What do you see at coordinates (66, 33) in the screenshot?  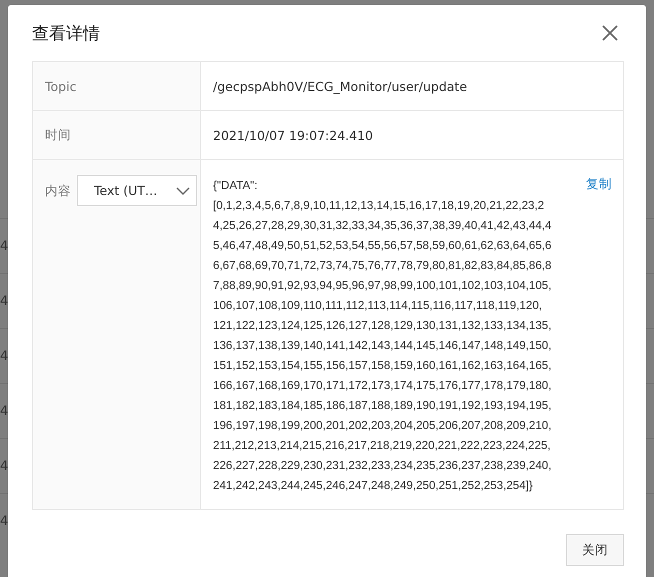 I see `dialog-title: 查看详情` at bounding box center [66, 33].